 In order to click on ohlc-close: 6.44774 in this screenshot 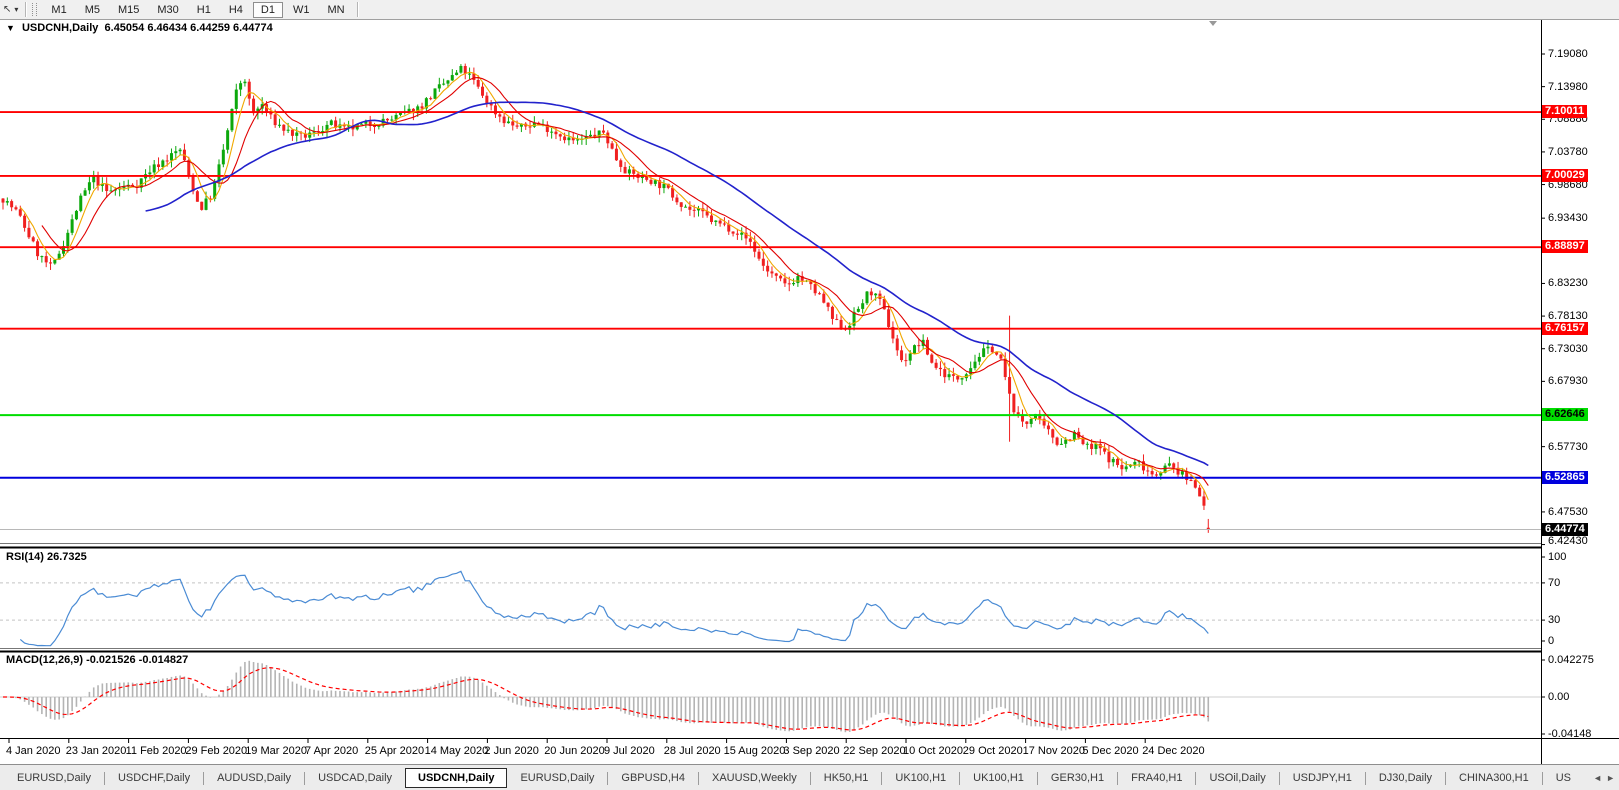, I will do `click(253, 28)`.